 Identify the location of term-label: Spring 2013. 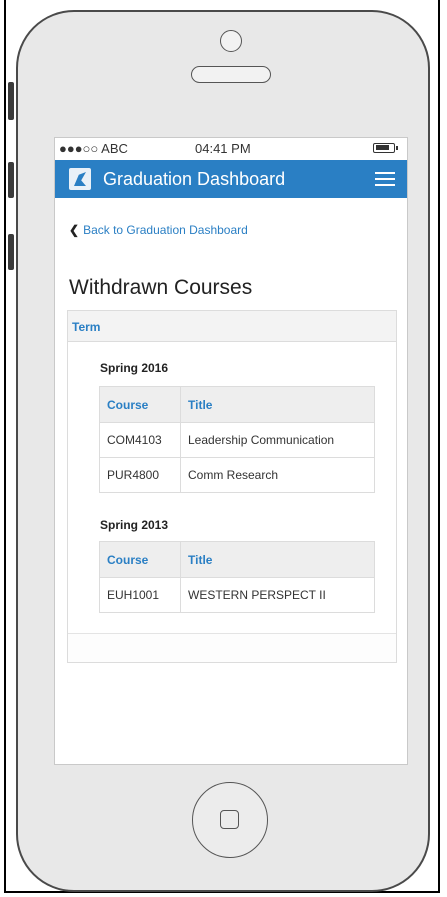
(134, 525).